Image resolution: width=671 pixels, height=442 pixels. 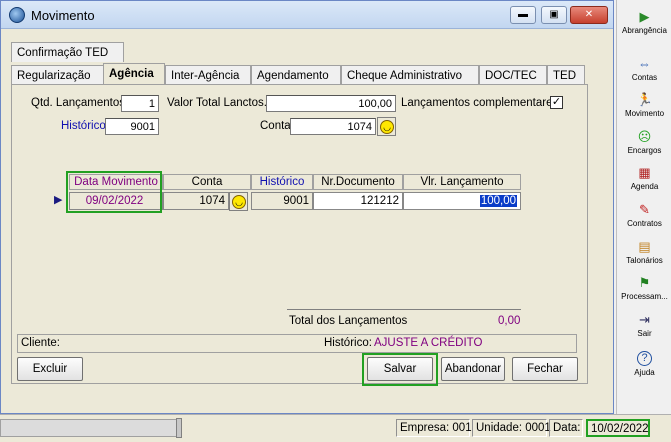 I want to click on tab-agendamento: Agendamento, so click(x=296, y=75).